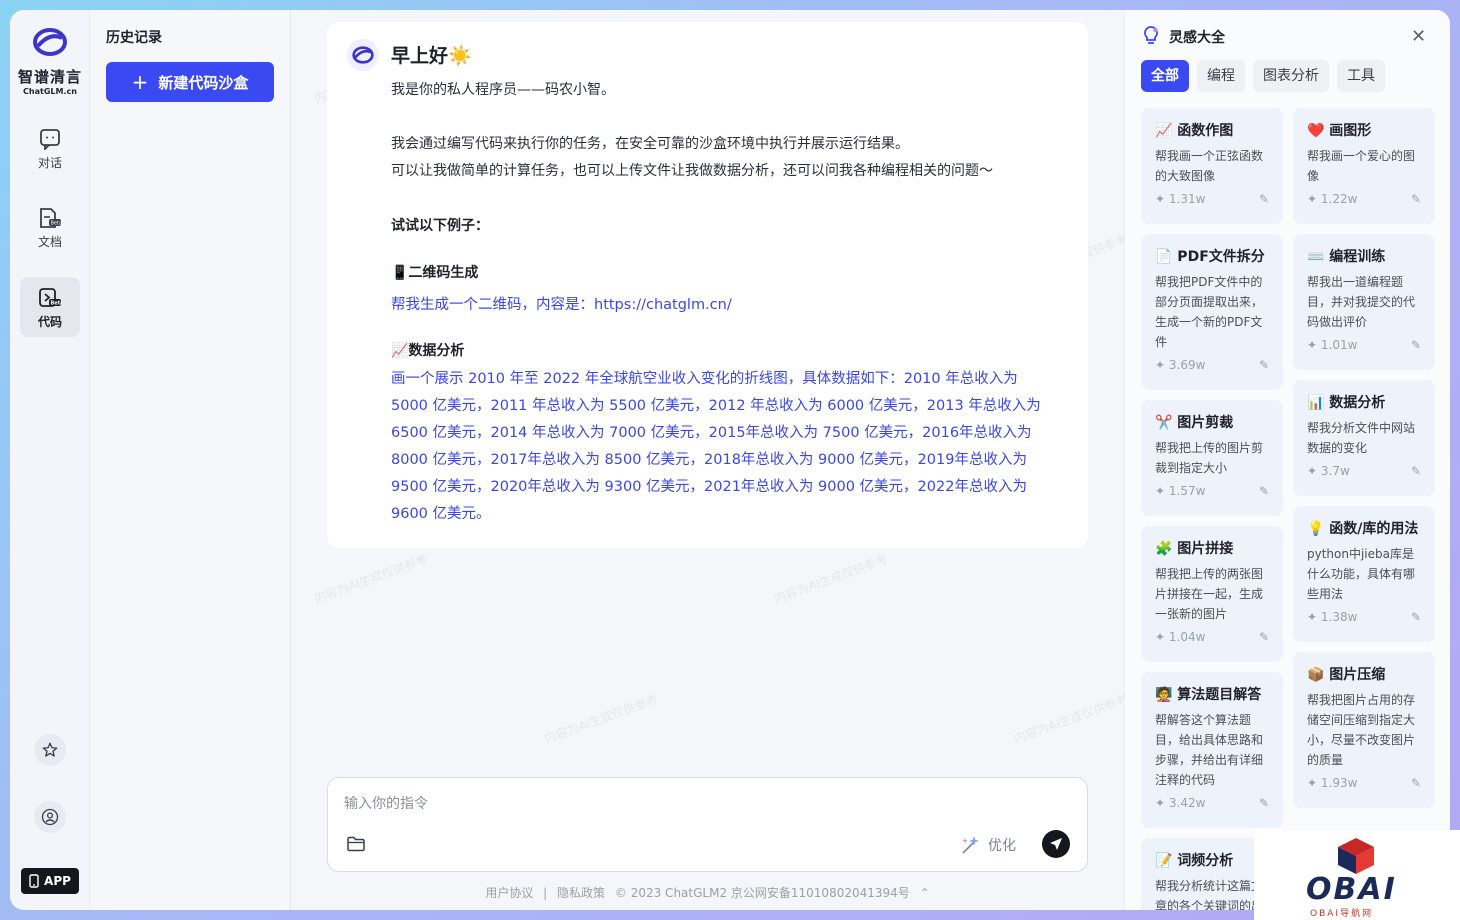 The width and height of the screenshot is (1460, 920). What do you see at coordinates (1364, 438) in the screenshot?
I see `inspiration-card: 📊 数据分析 帮我分析文件中网站数据的变化 ✦ 3.7w ✎` at bounding box center [1364, 438].